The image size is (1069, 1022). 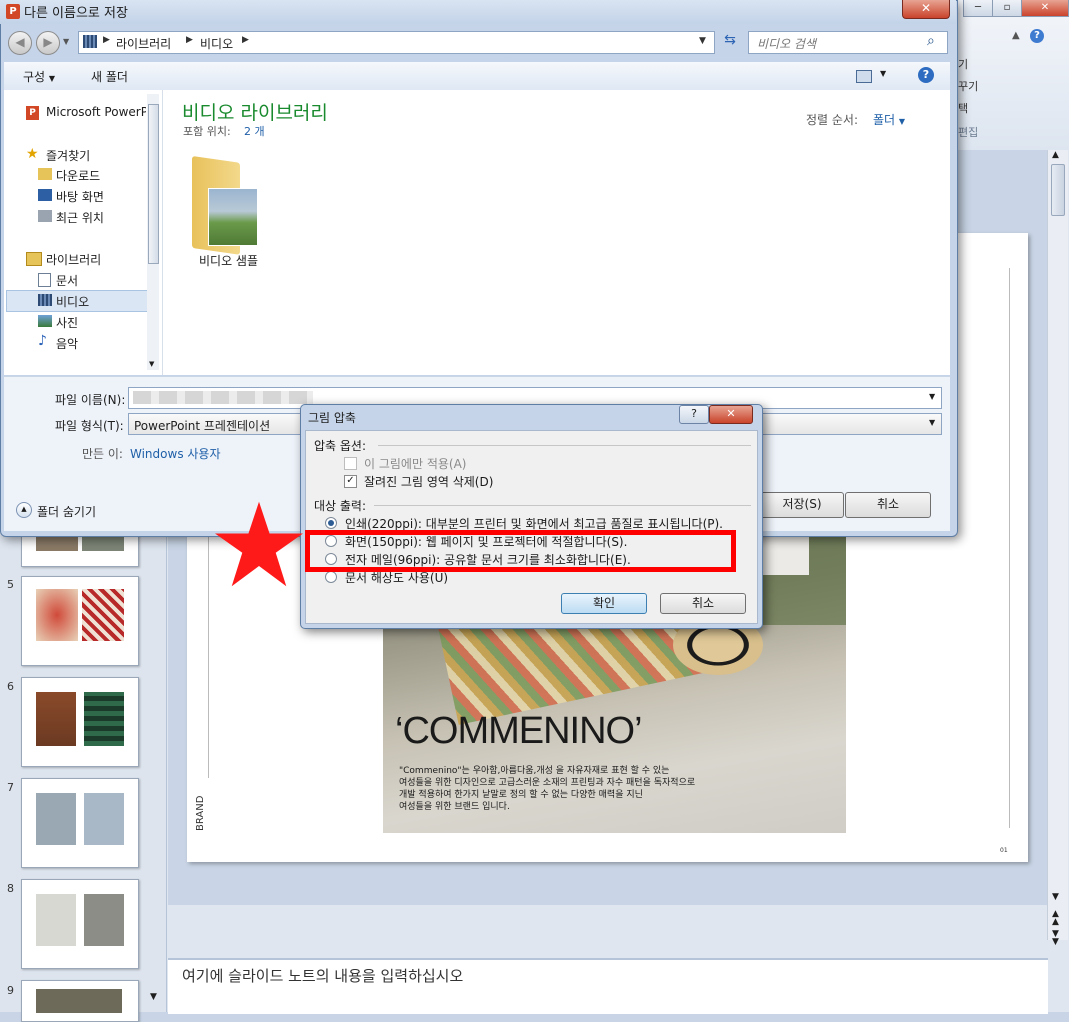 What do you see at coordinates (703, 603) in the screenshot?
I see `compress-cancel-button: 취소` at bounding box center [703, 603].